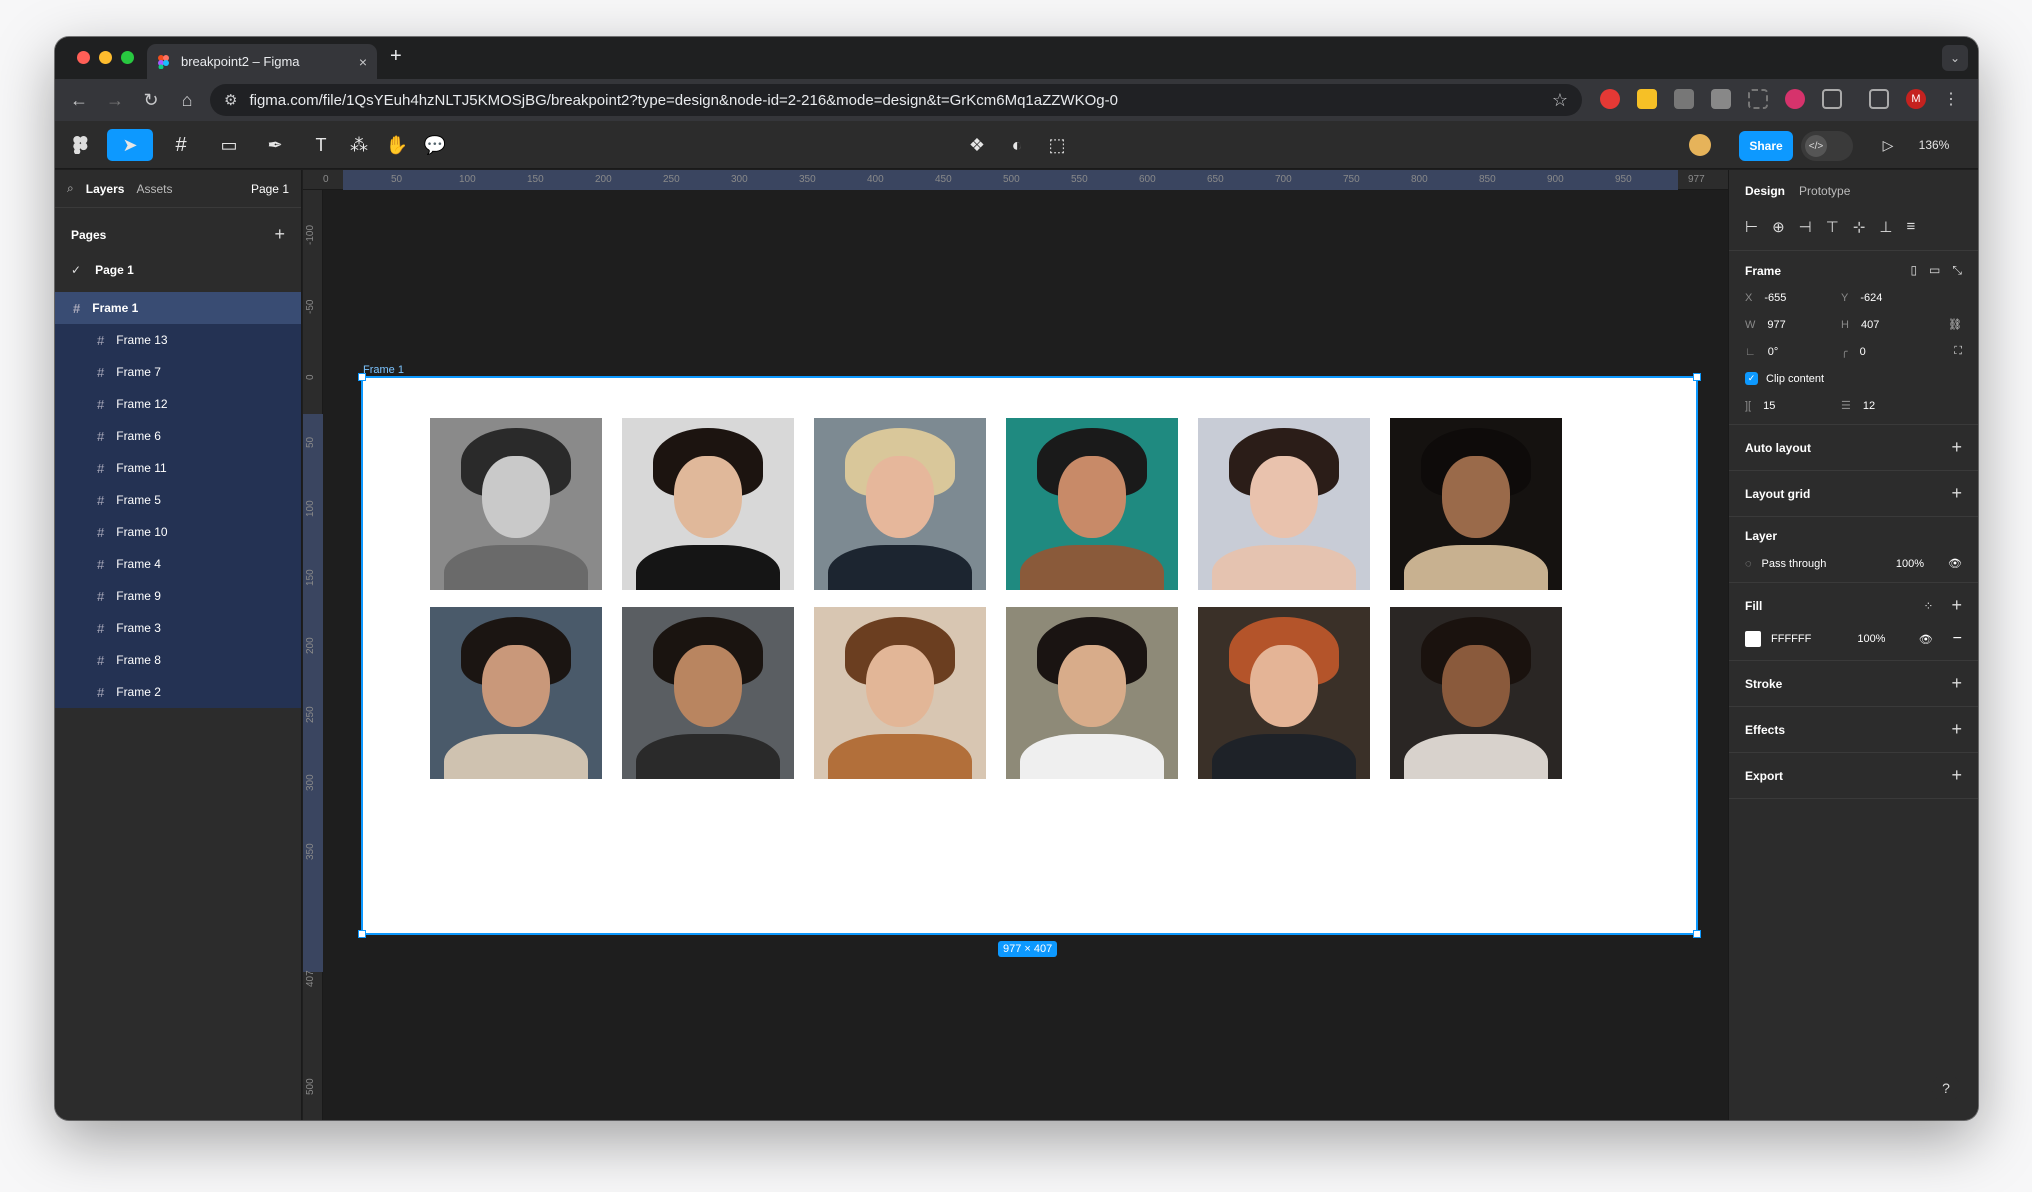 The height and width of the screenshot is (1192, 2032). I want to click on frame-heading: Frame, so click(1763, 271).